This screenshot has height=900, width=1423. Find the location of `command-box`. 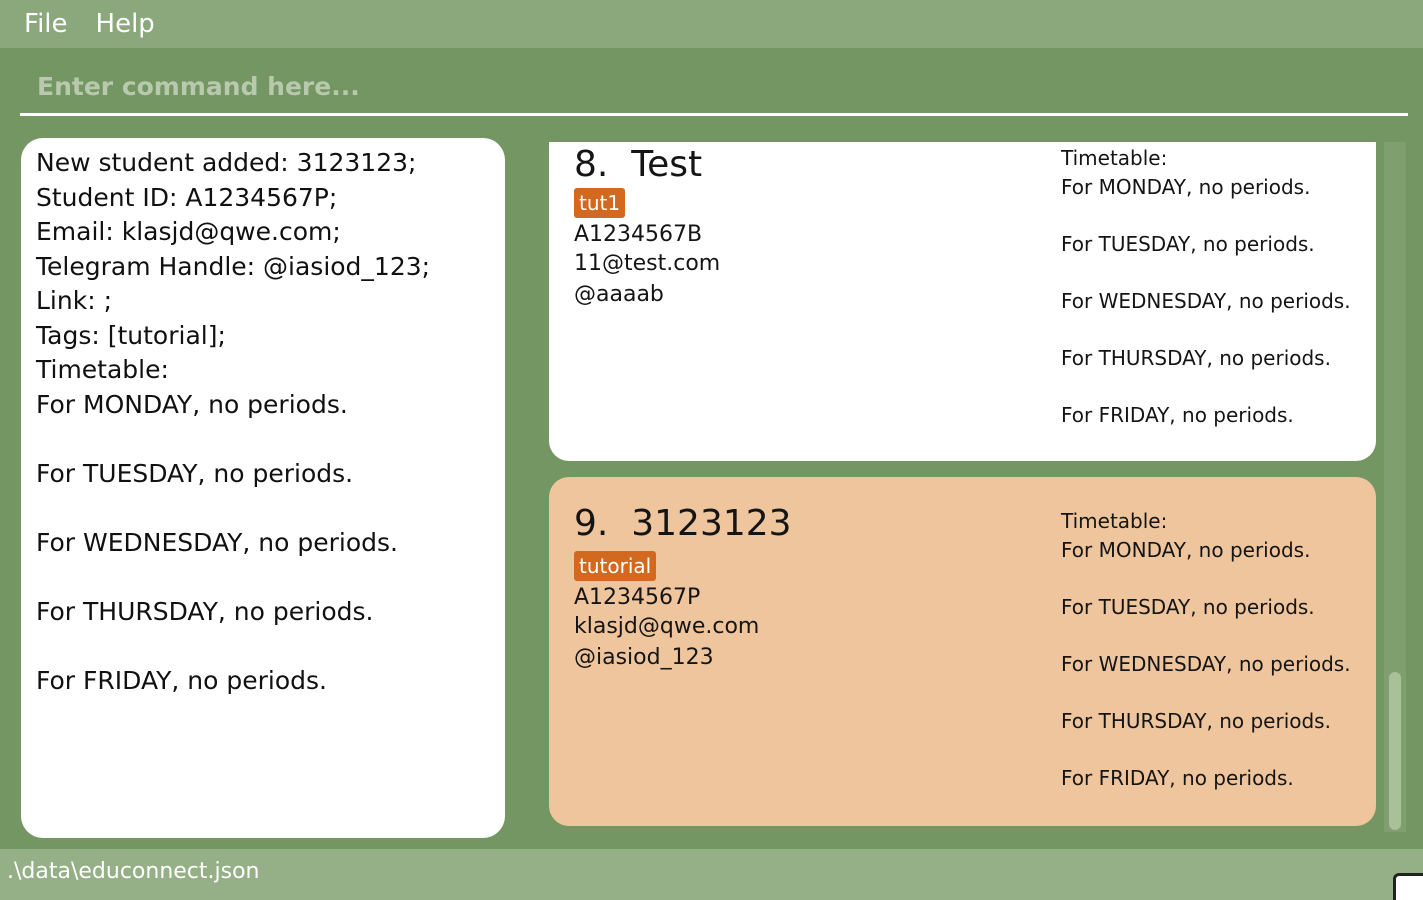

command-box is located at coordinates (714, 87).